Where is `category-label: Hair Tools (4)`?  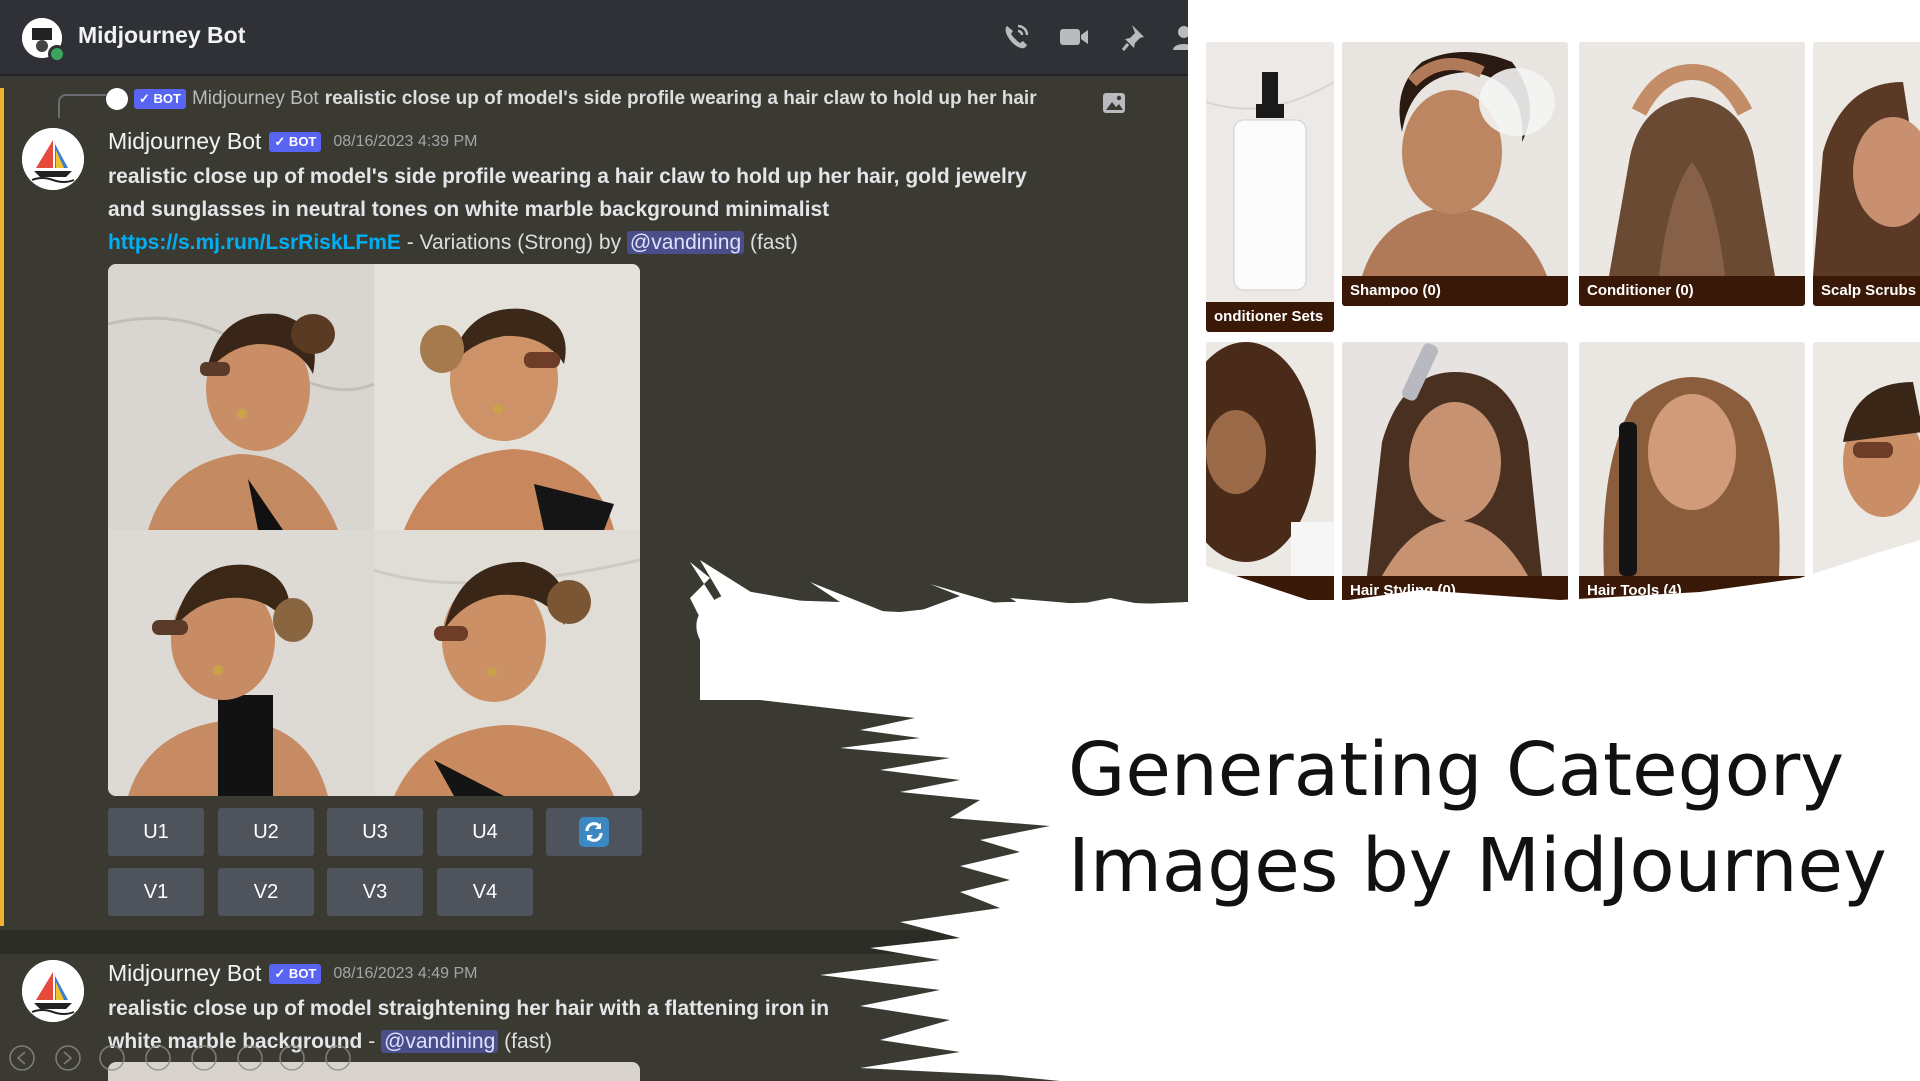
category-label: Hair Tools (4) is located at coordinates (1692, 588).